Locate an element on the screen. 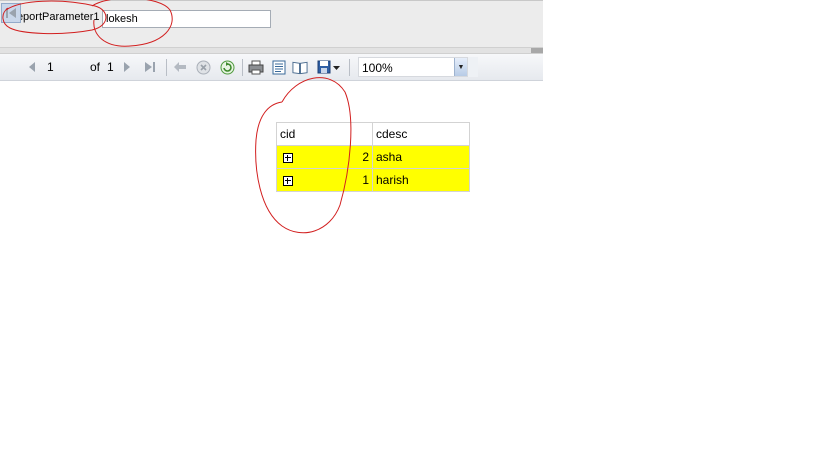  last-page-icon is located at coordinates (150, 67).